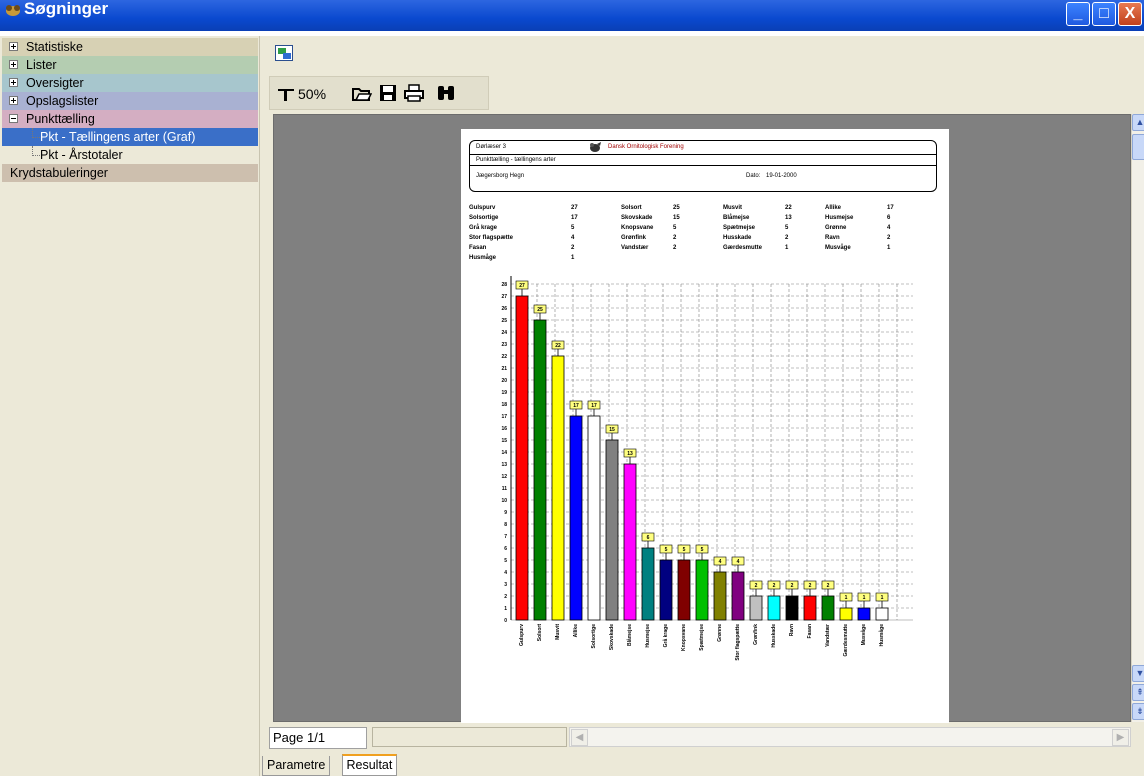 The width and height of the screenshot is (1144, 776). What do you see at coordinates (130, 47) in the screenshot?
I see `tree-item-statistiske: Statistiske` at bounding box center [130, 47].